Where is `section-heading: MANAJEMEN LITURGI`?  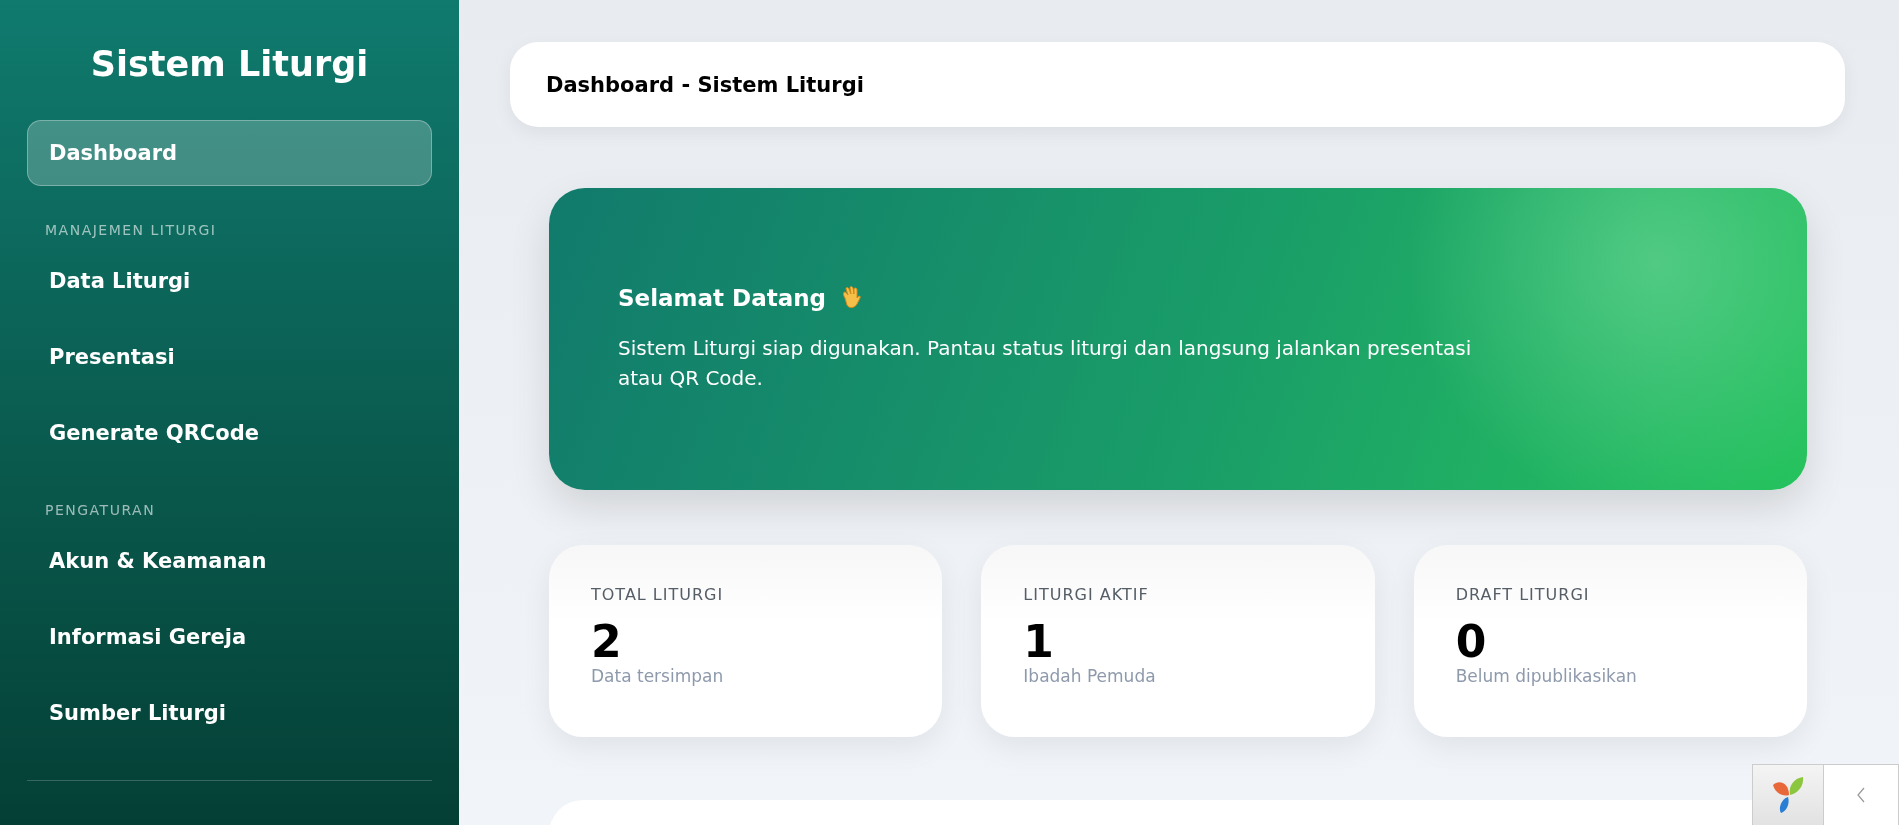
section-heading: MANAJEMEN LITURGI is located at coordinates (131, 230).